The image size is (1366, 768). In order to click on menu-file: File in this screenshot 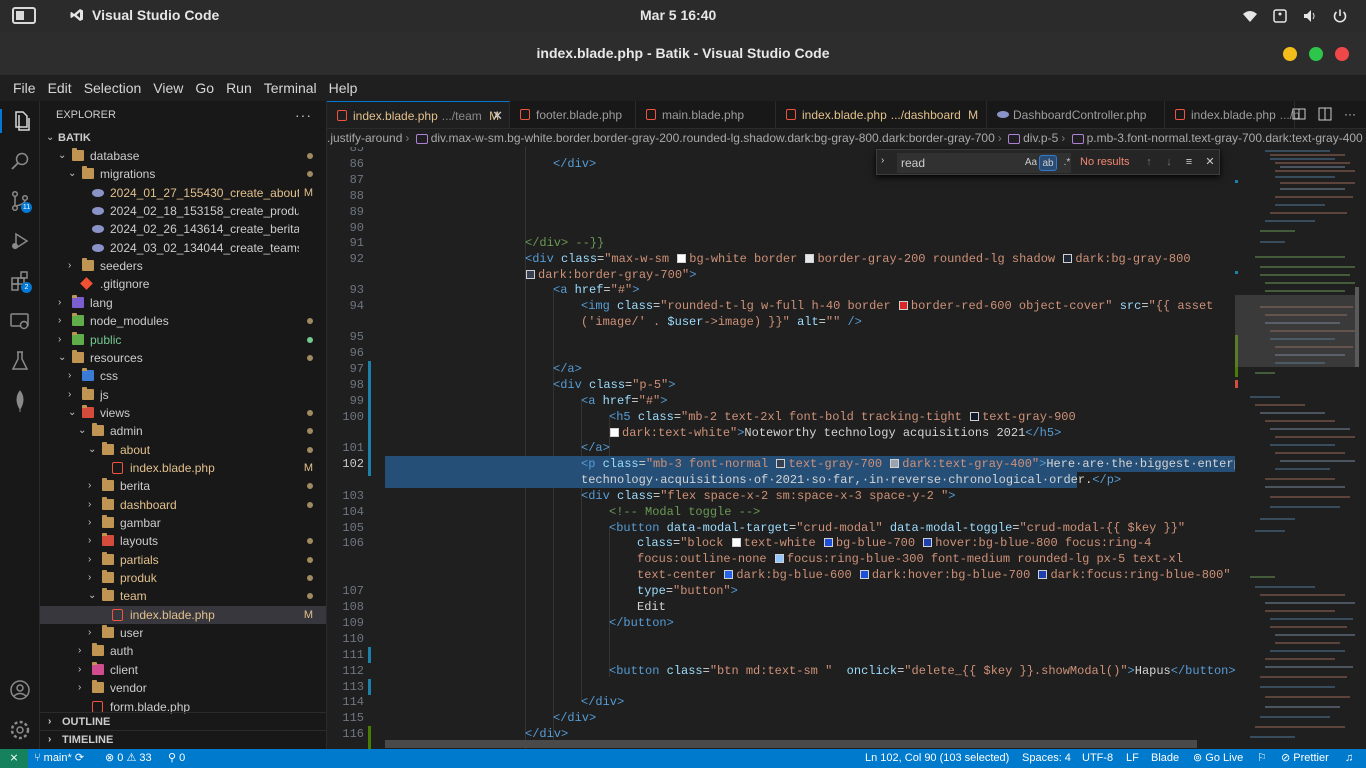, I will do `click(24, 88)`.